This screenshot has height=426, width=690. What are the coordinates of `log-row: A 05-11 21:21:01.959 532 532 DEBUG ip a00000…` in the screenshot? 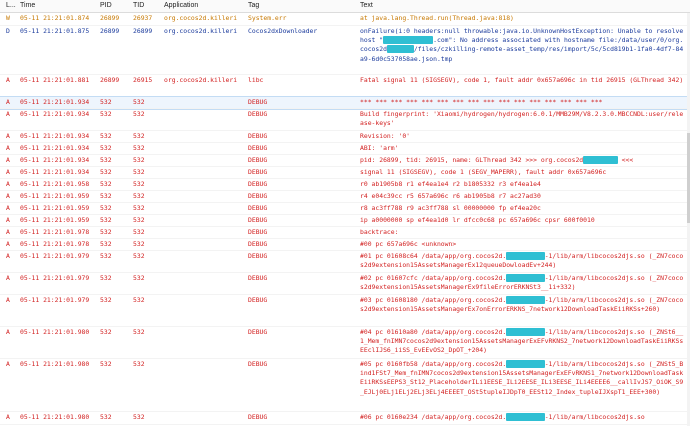 It's located at (344, 221).